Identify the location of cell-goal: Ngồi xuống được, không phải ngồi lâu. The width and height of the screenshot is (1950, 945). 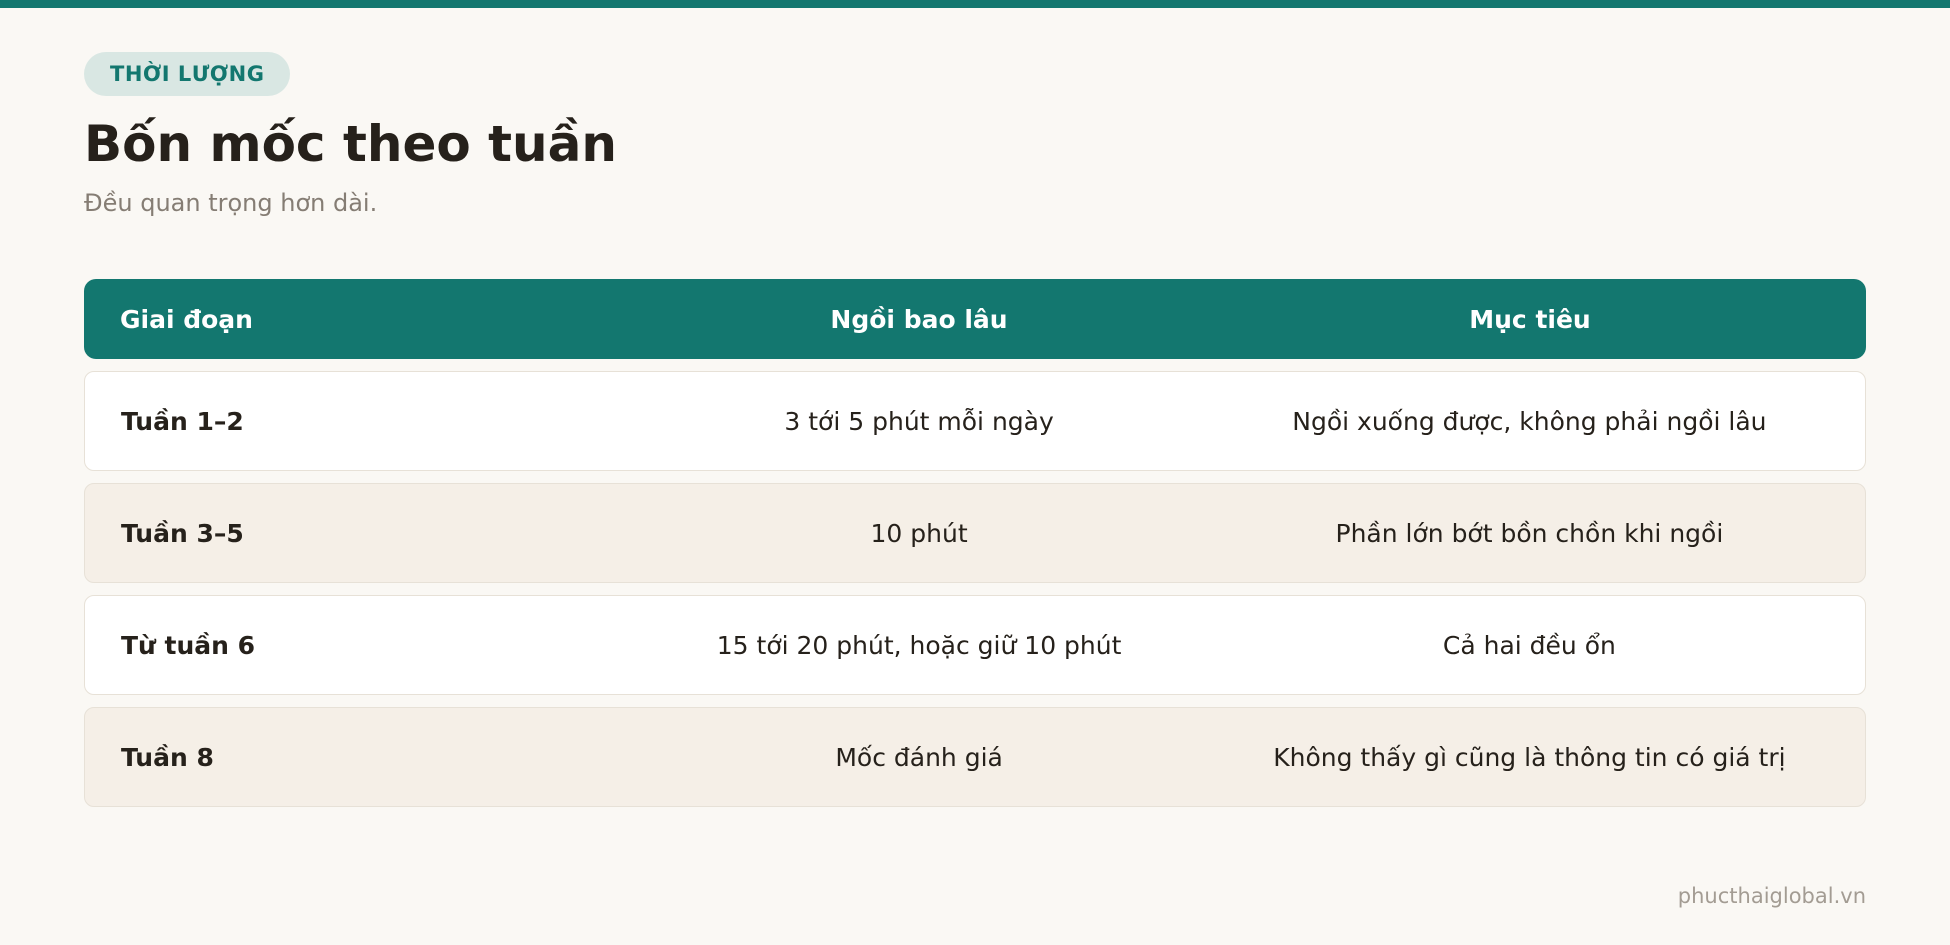
(1529, 421).